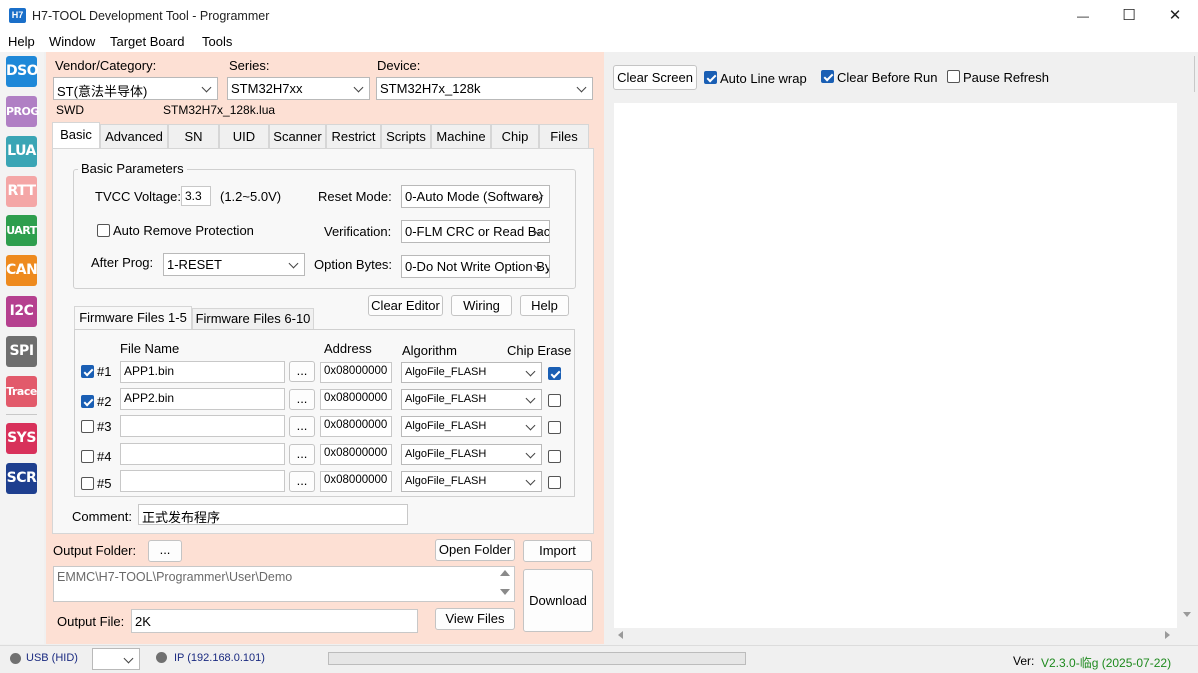 The width and height of the screenshot is (1198, 673). What do you see at coordinates (116, 659) in the screenshot?
I see `usb-port-select` at bounding box center [116, 659].